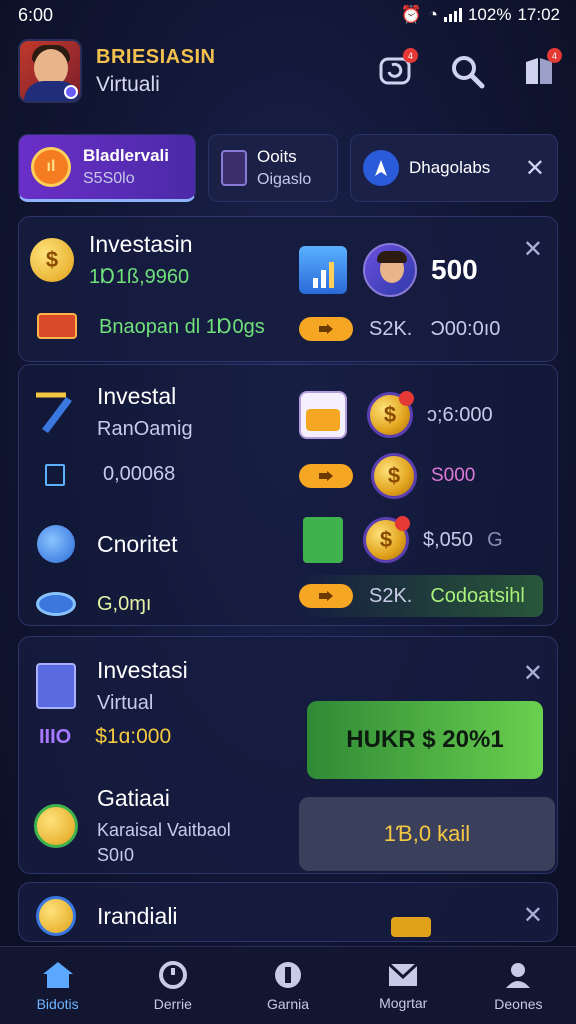 The height and width of the screenshot is (1024, 576). What do you see at coordinates (137, 396) in the screenshot?
I see `card-title: Investal` at bounding box center [137, 396].